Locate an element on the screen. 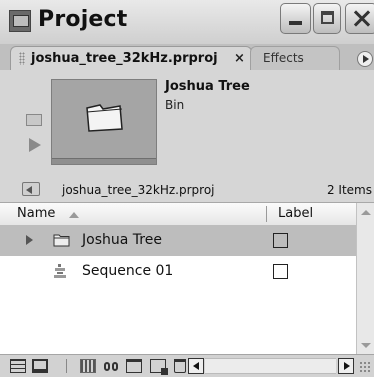  list-header: Name Label is located at coordinates (178, 214).